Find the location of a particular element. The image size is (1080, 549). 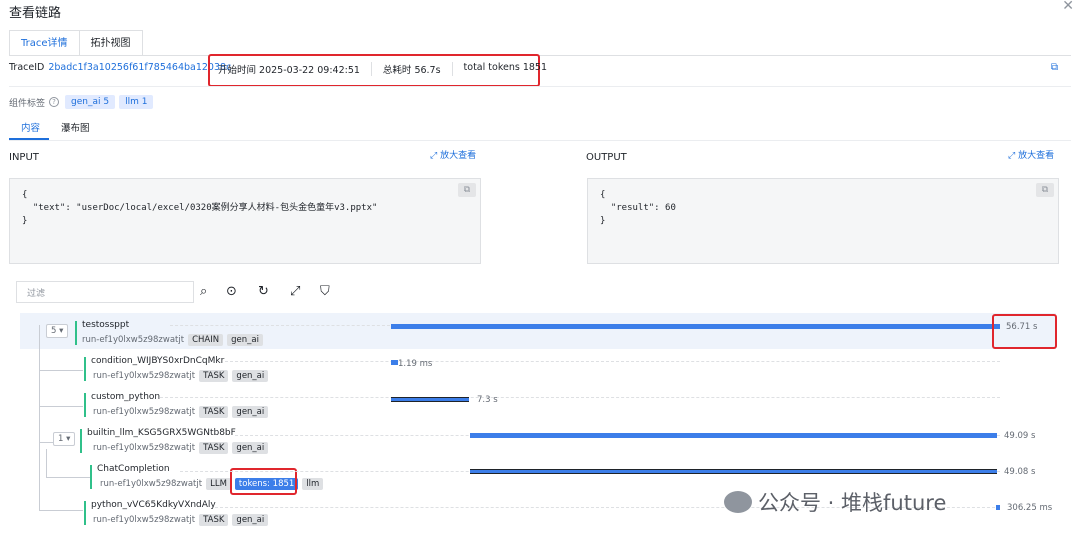

search-icon: ⌕ is located at coordinates (203, 291).